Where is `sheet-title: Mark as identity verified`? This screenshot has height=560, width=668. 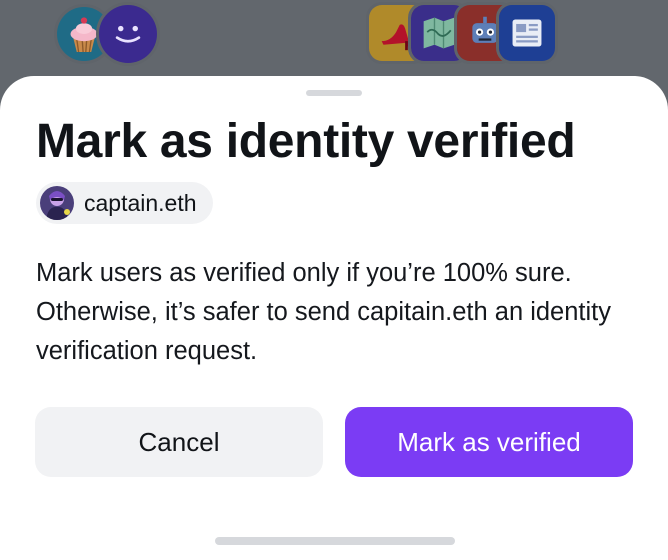
sheet-title: Mark as identity verified is located at coordinates (306, 141).